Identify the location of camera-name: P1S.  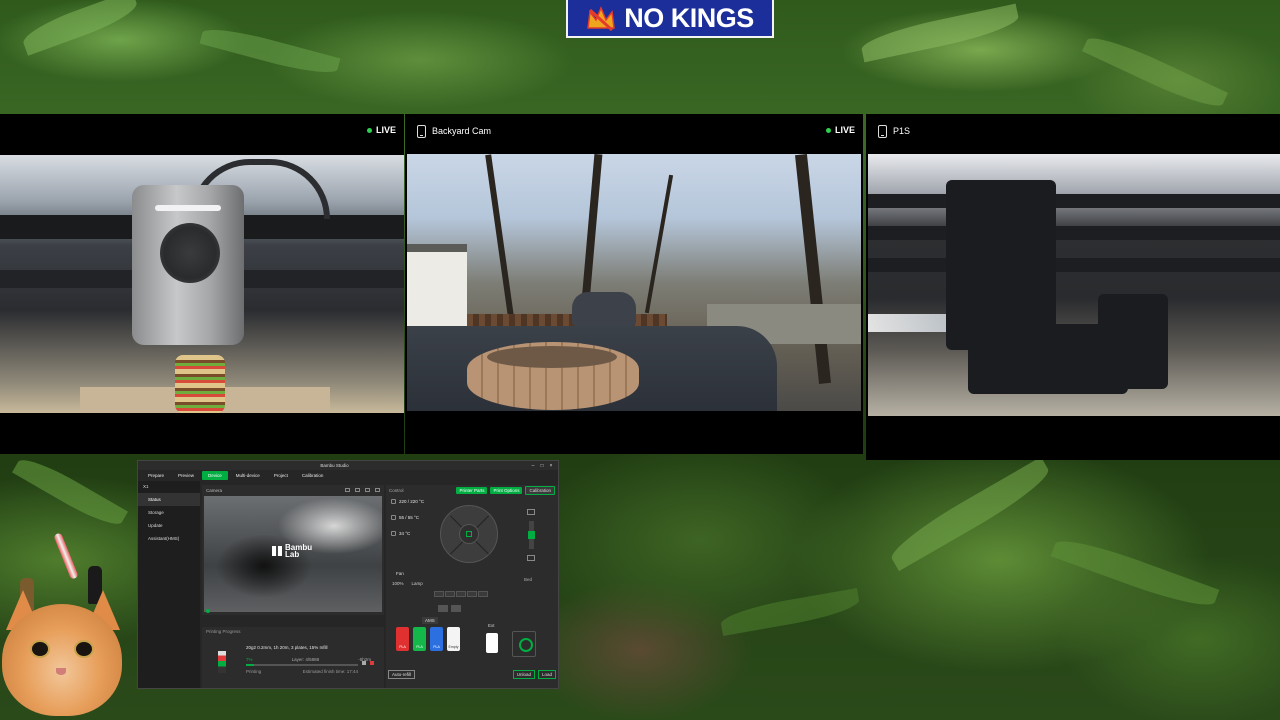
(902, 131).